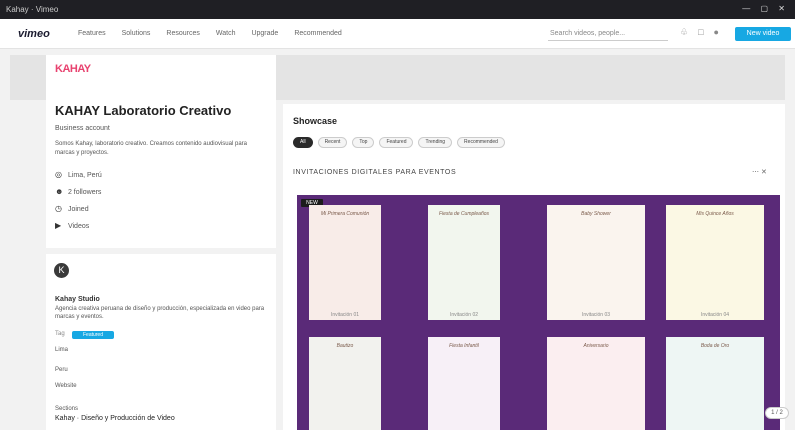  I want to click on card-title: Mi Primera Comunión, so click(345, 214).